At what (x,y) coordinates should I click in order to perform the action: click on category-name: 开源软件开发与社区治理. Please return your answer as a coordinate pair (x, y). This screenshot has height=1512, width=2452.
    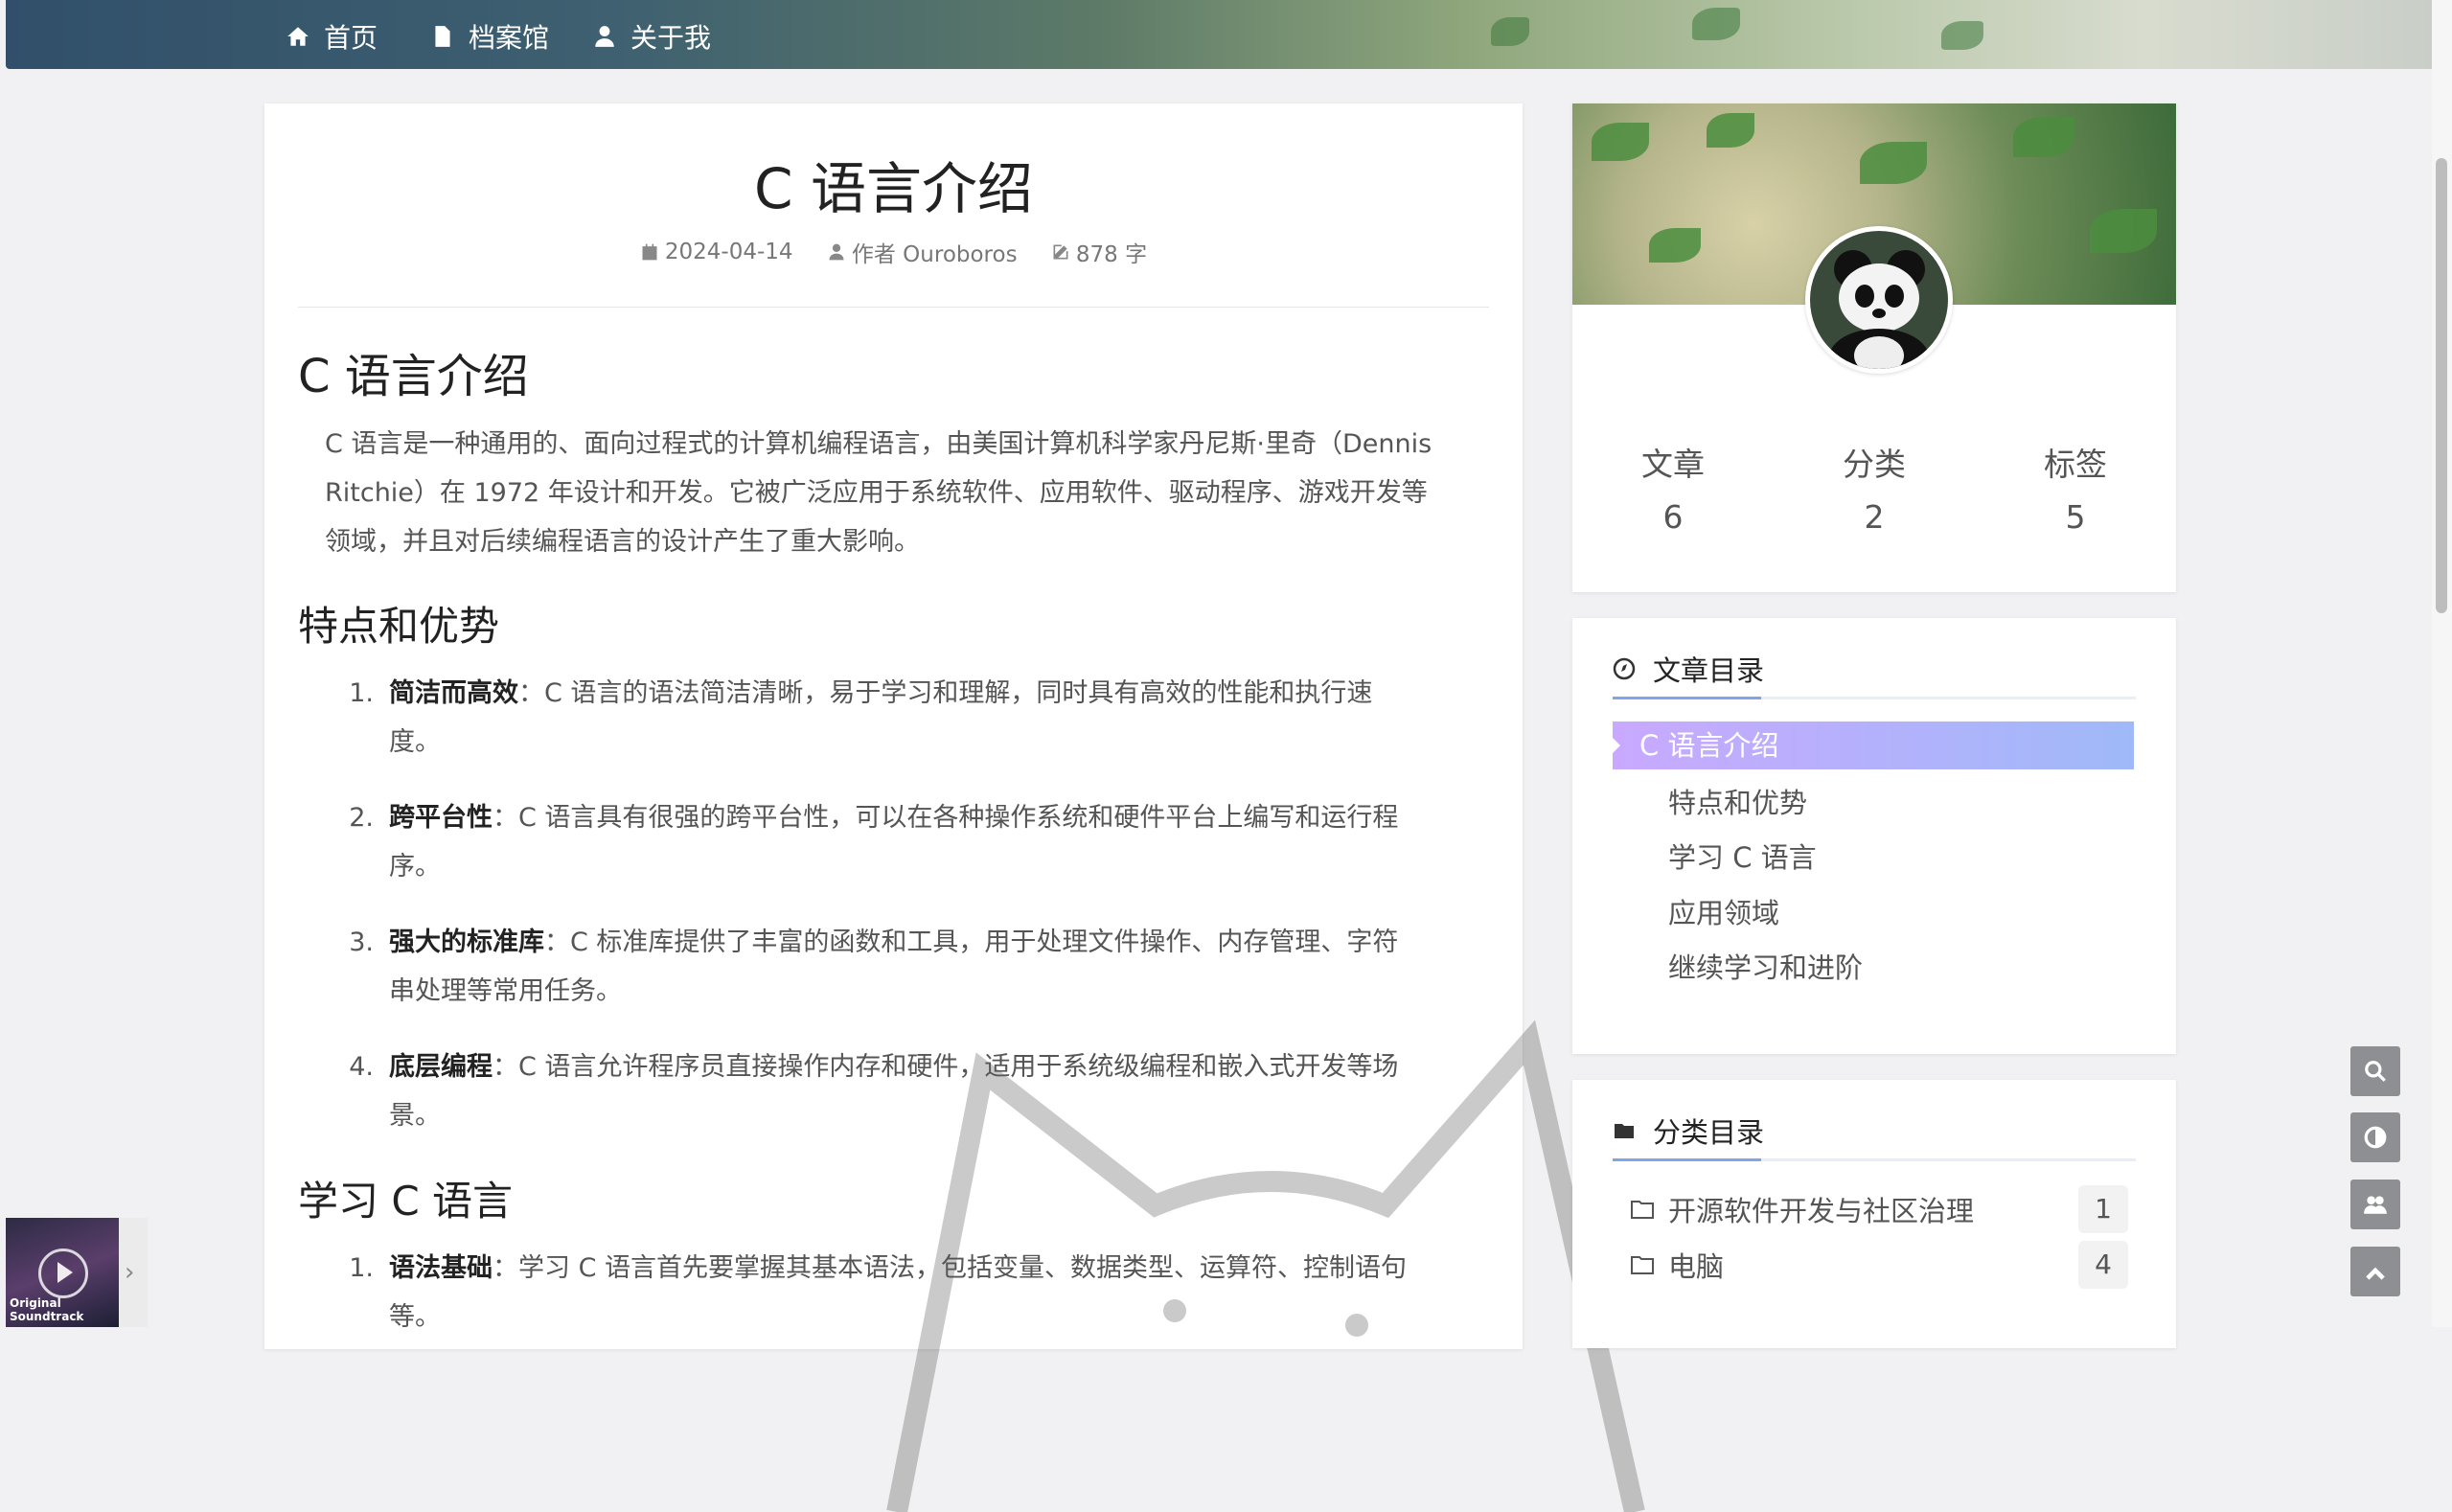
    Looking at the image, I should click on (1822, 1211).